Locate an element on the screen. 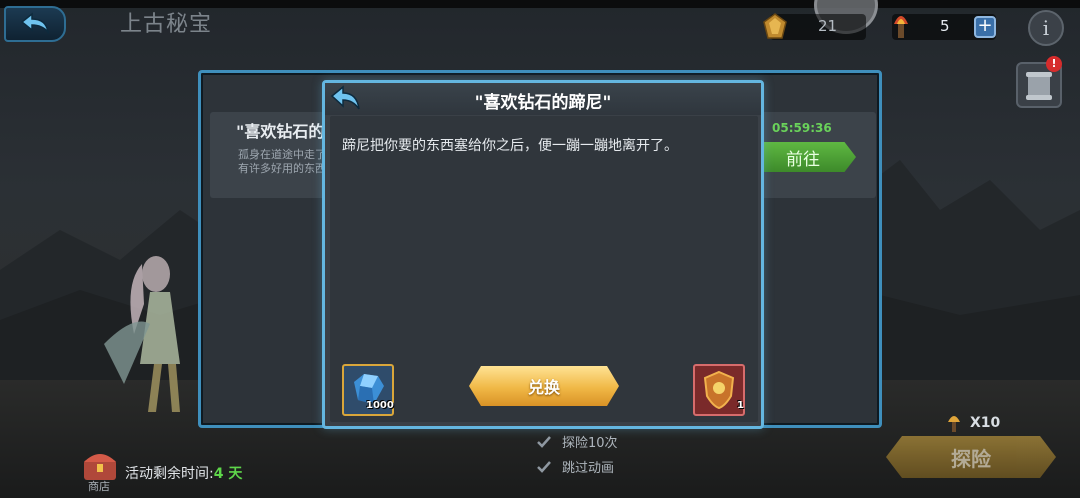 The image size is (1080, 498). exchange-label: 兑换 is located at coordinates (543, 387).